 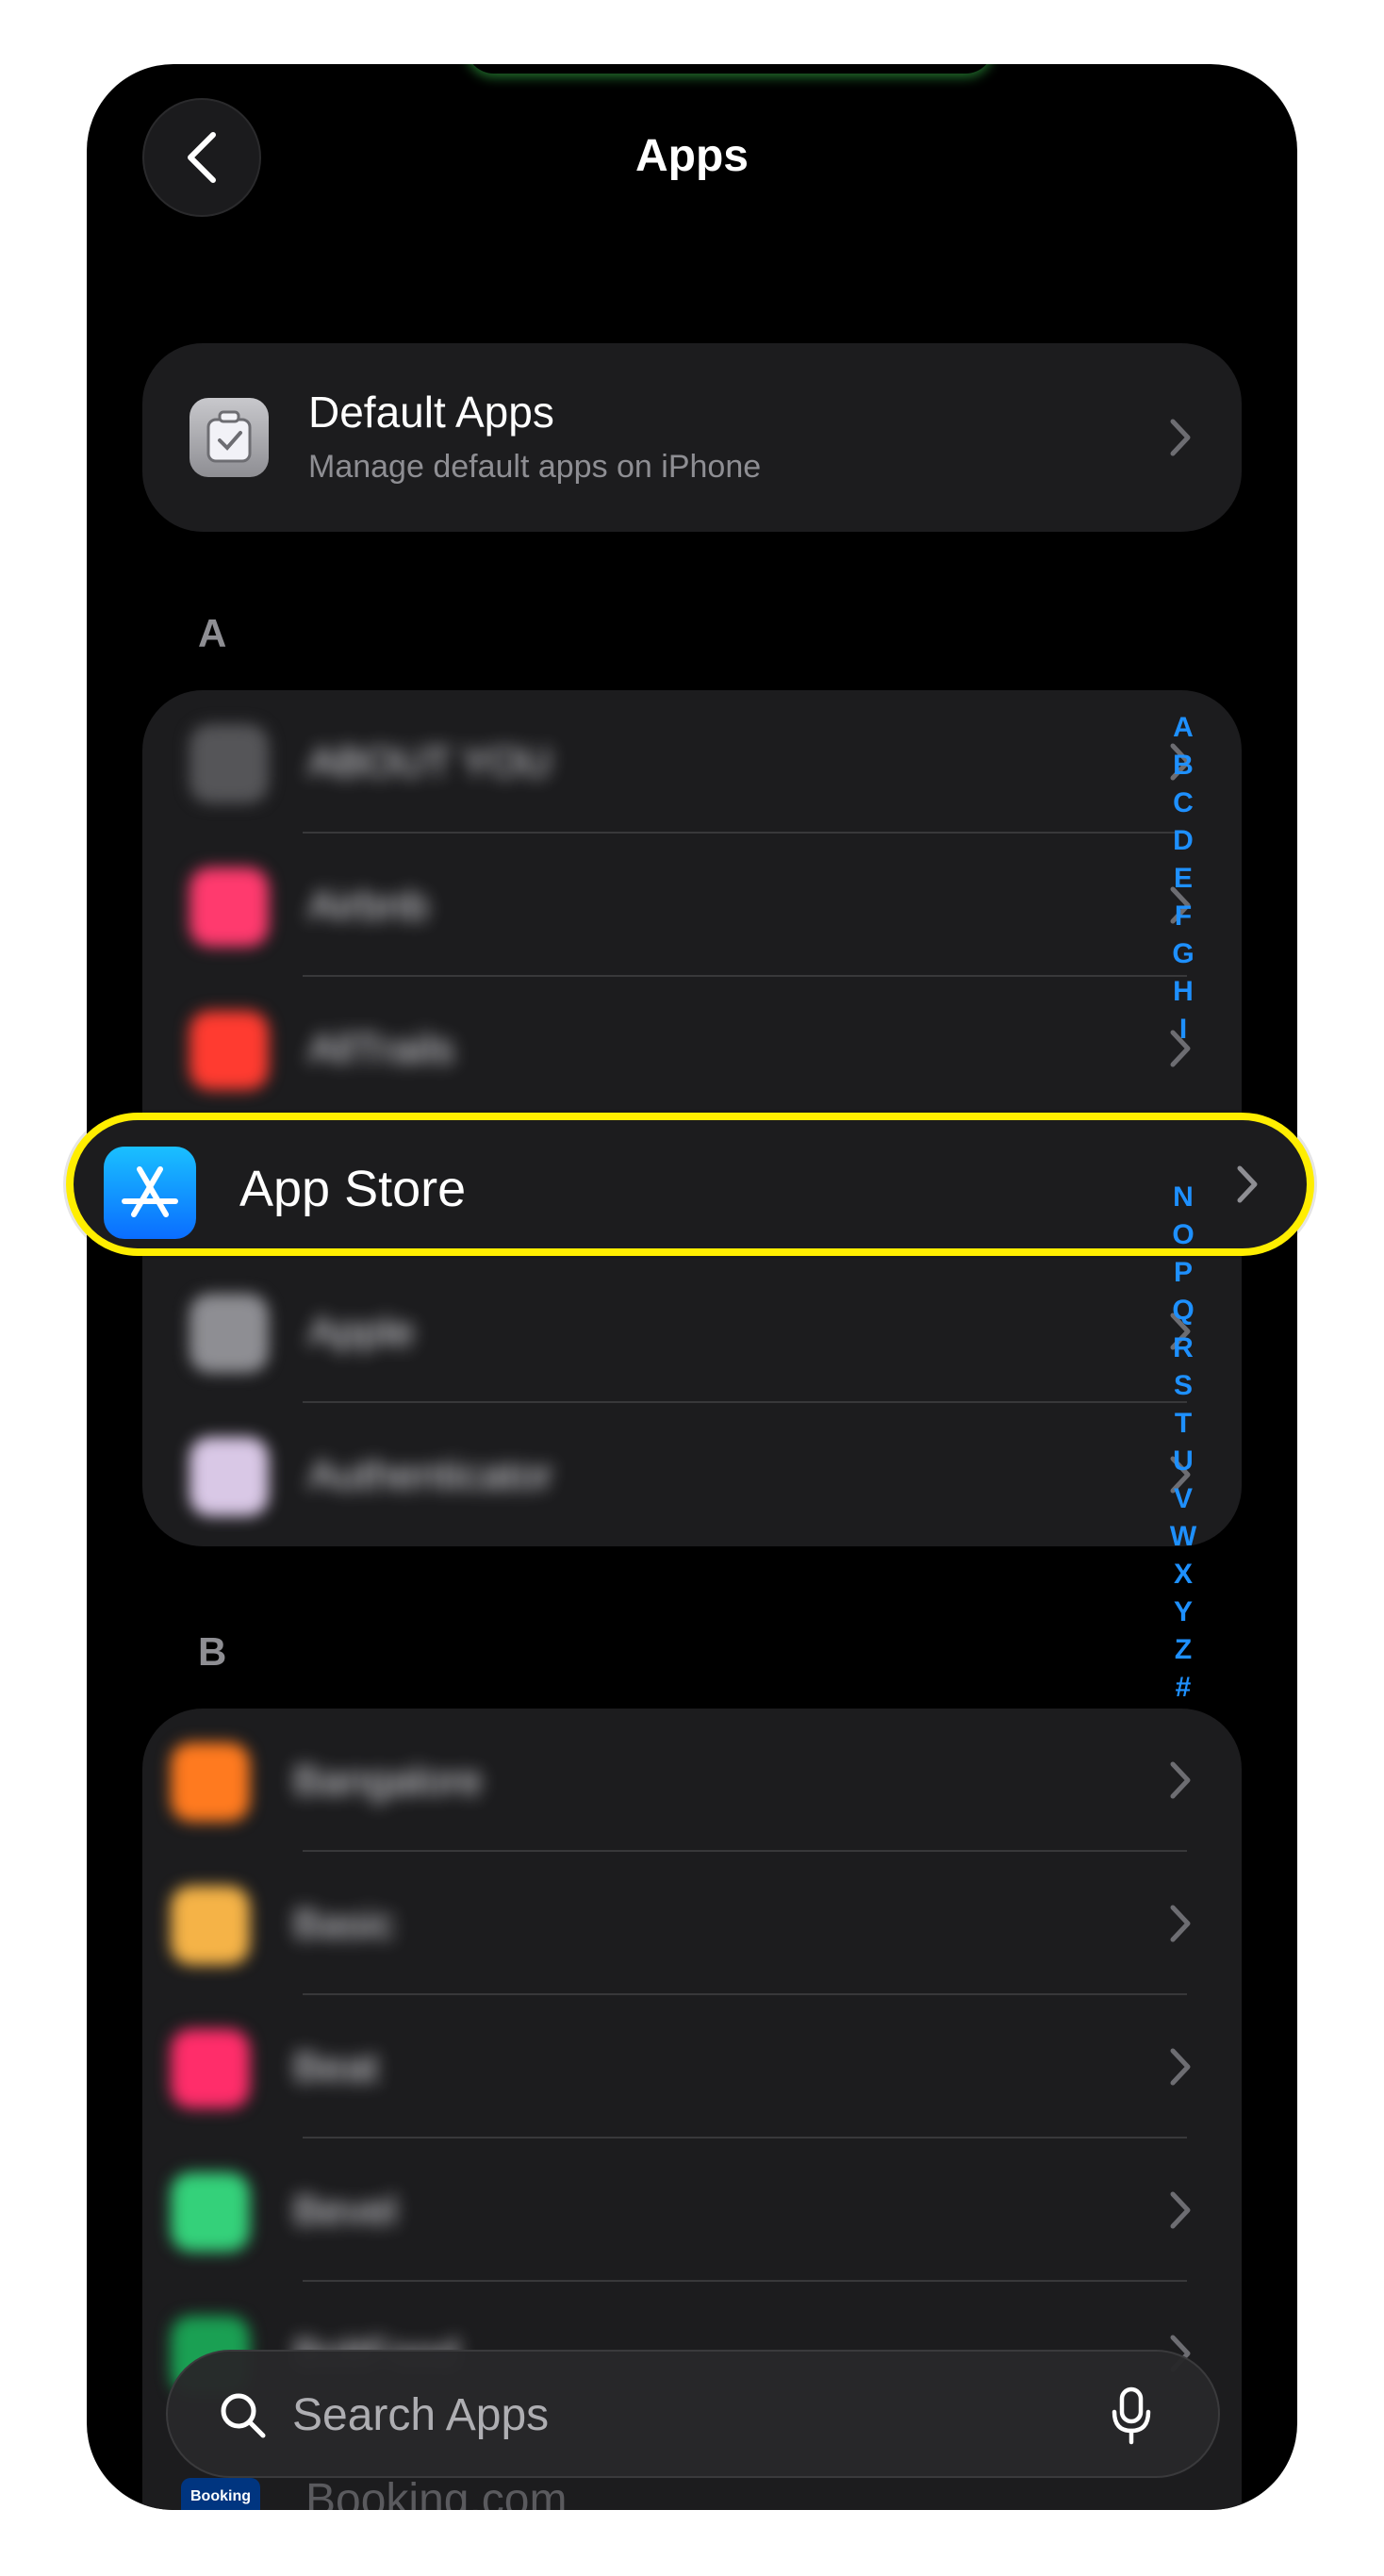 I want to click on index-letter: W, so click(x=1183, y=1537).